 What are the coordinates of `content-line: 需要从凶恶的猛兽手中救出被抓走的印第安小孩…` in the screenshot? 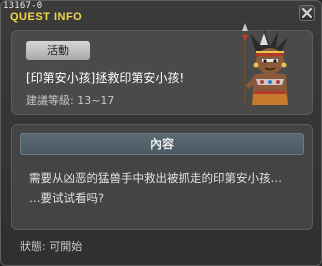 It's located at (155, 178).